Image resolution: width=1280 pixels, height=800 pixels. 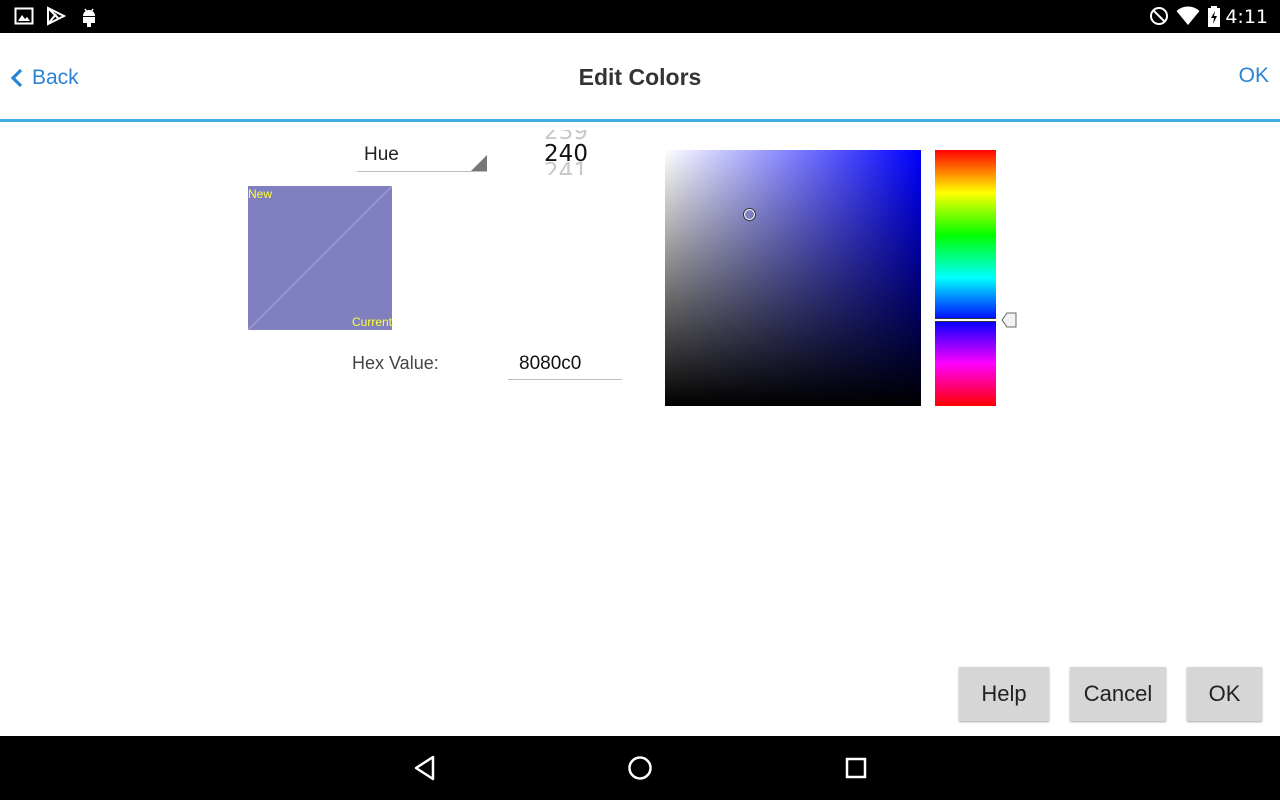 I want to click on clock: 4:11, so click(x=1246, y=17).